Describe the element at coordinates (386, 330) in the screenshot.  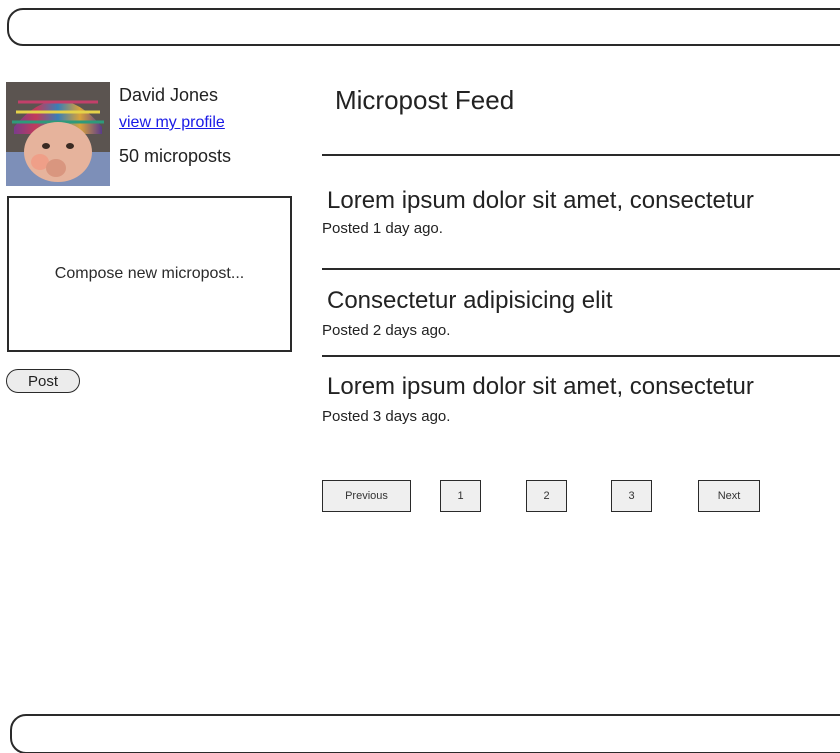
I see `post-timestamp: Posted 2 days ago.` at that location.